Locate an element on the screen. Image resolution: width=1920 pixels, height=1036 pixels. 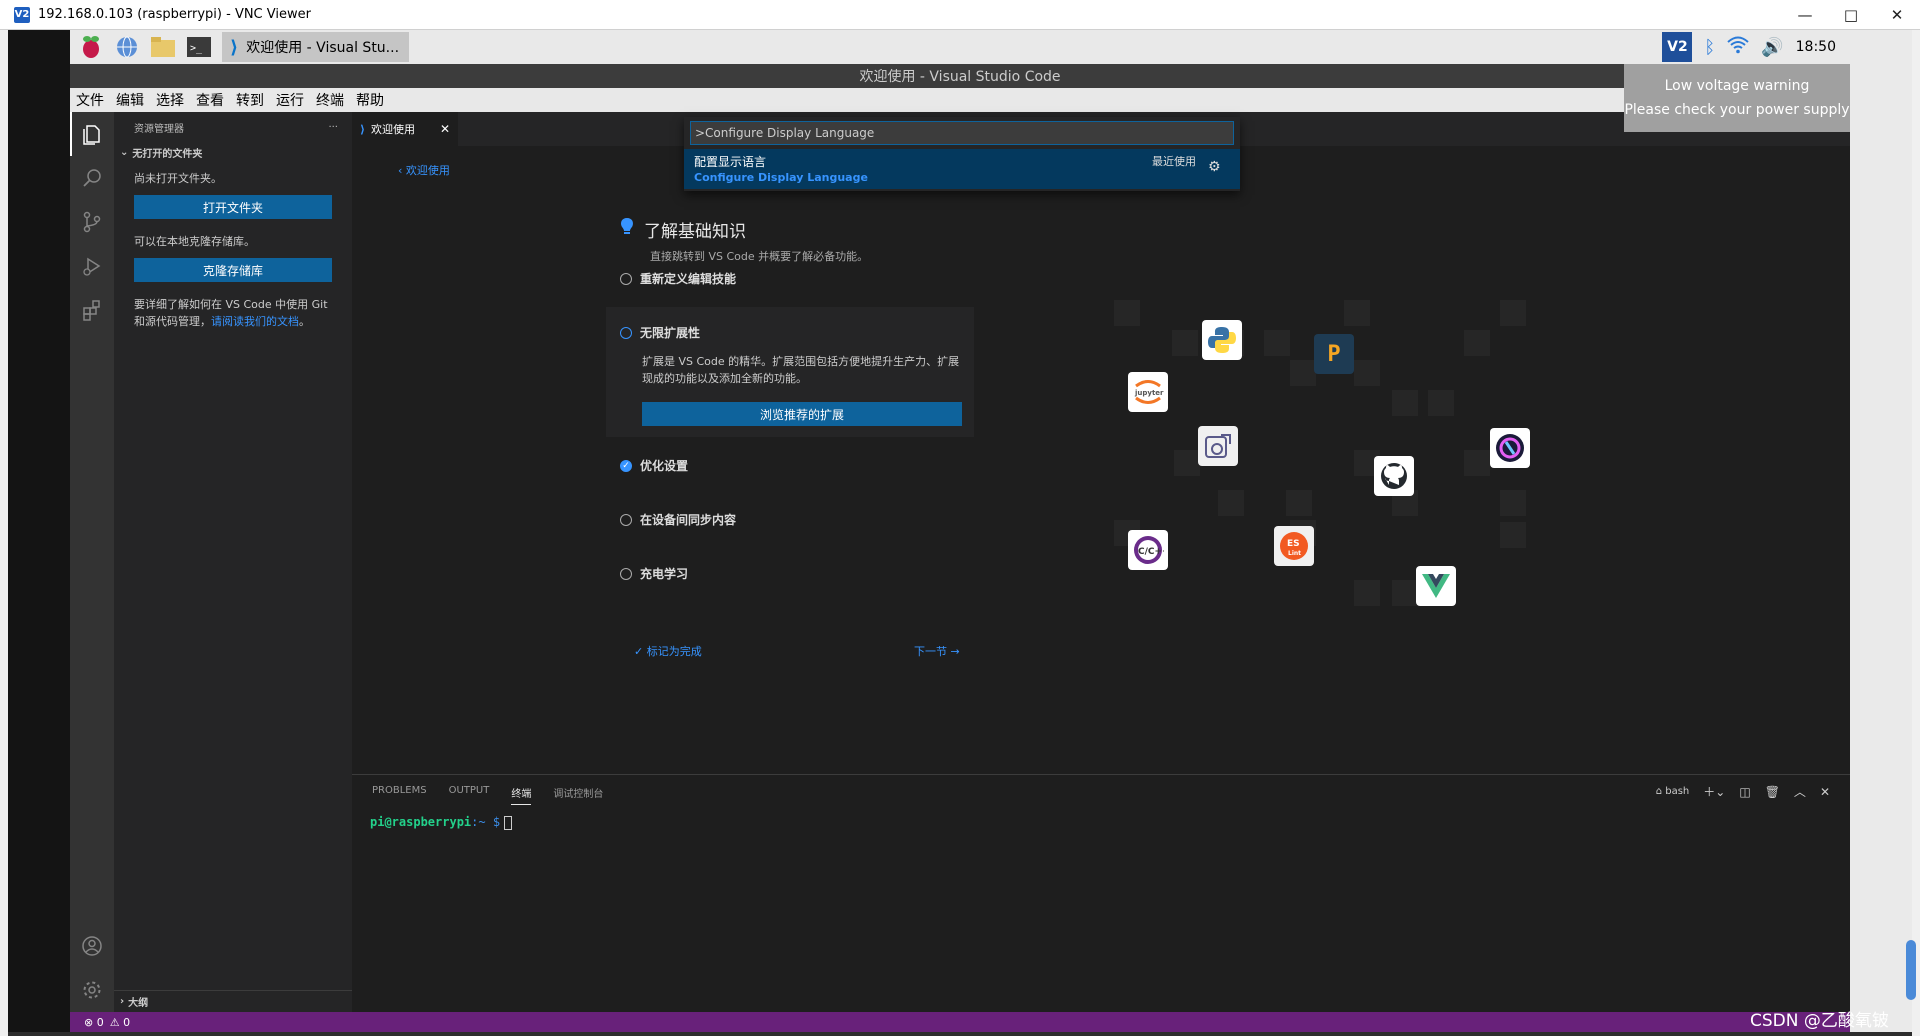
clone-repo-button: 克隆存储库 is located at coordinates (233, 270).